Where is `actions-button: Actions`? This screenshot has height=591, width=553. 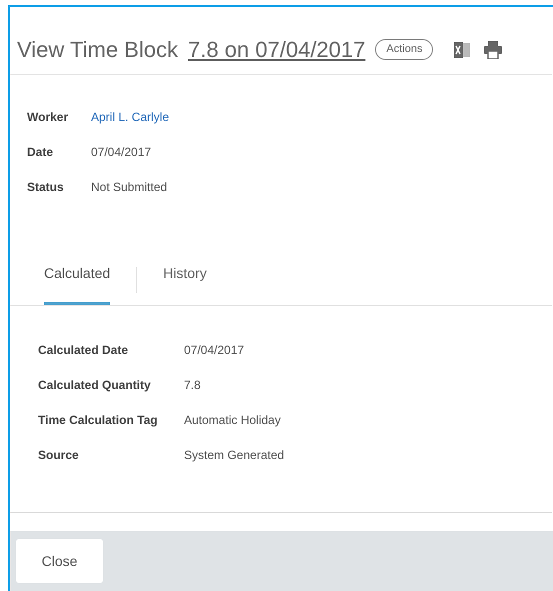 actions-button: Actions is located at coordinates (404, 49).